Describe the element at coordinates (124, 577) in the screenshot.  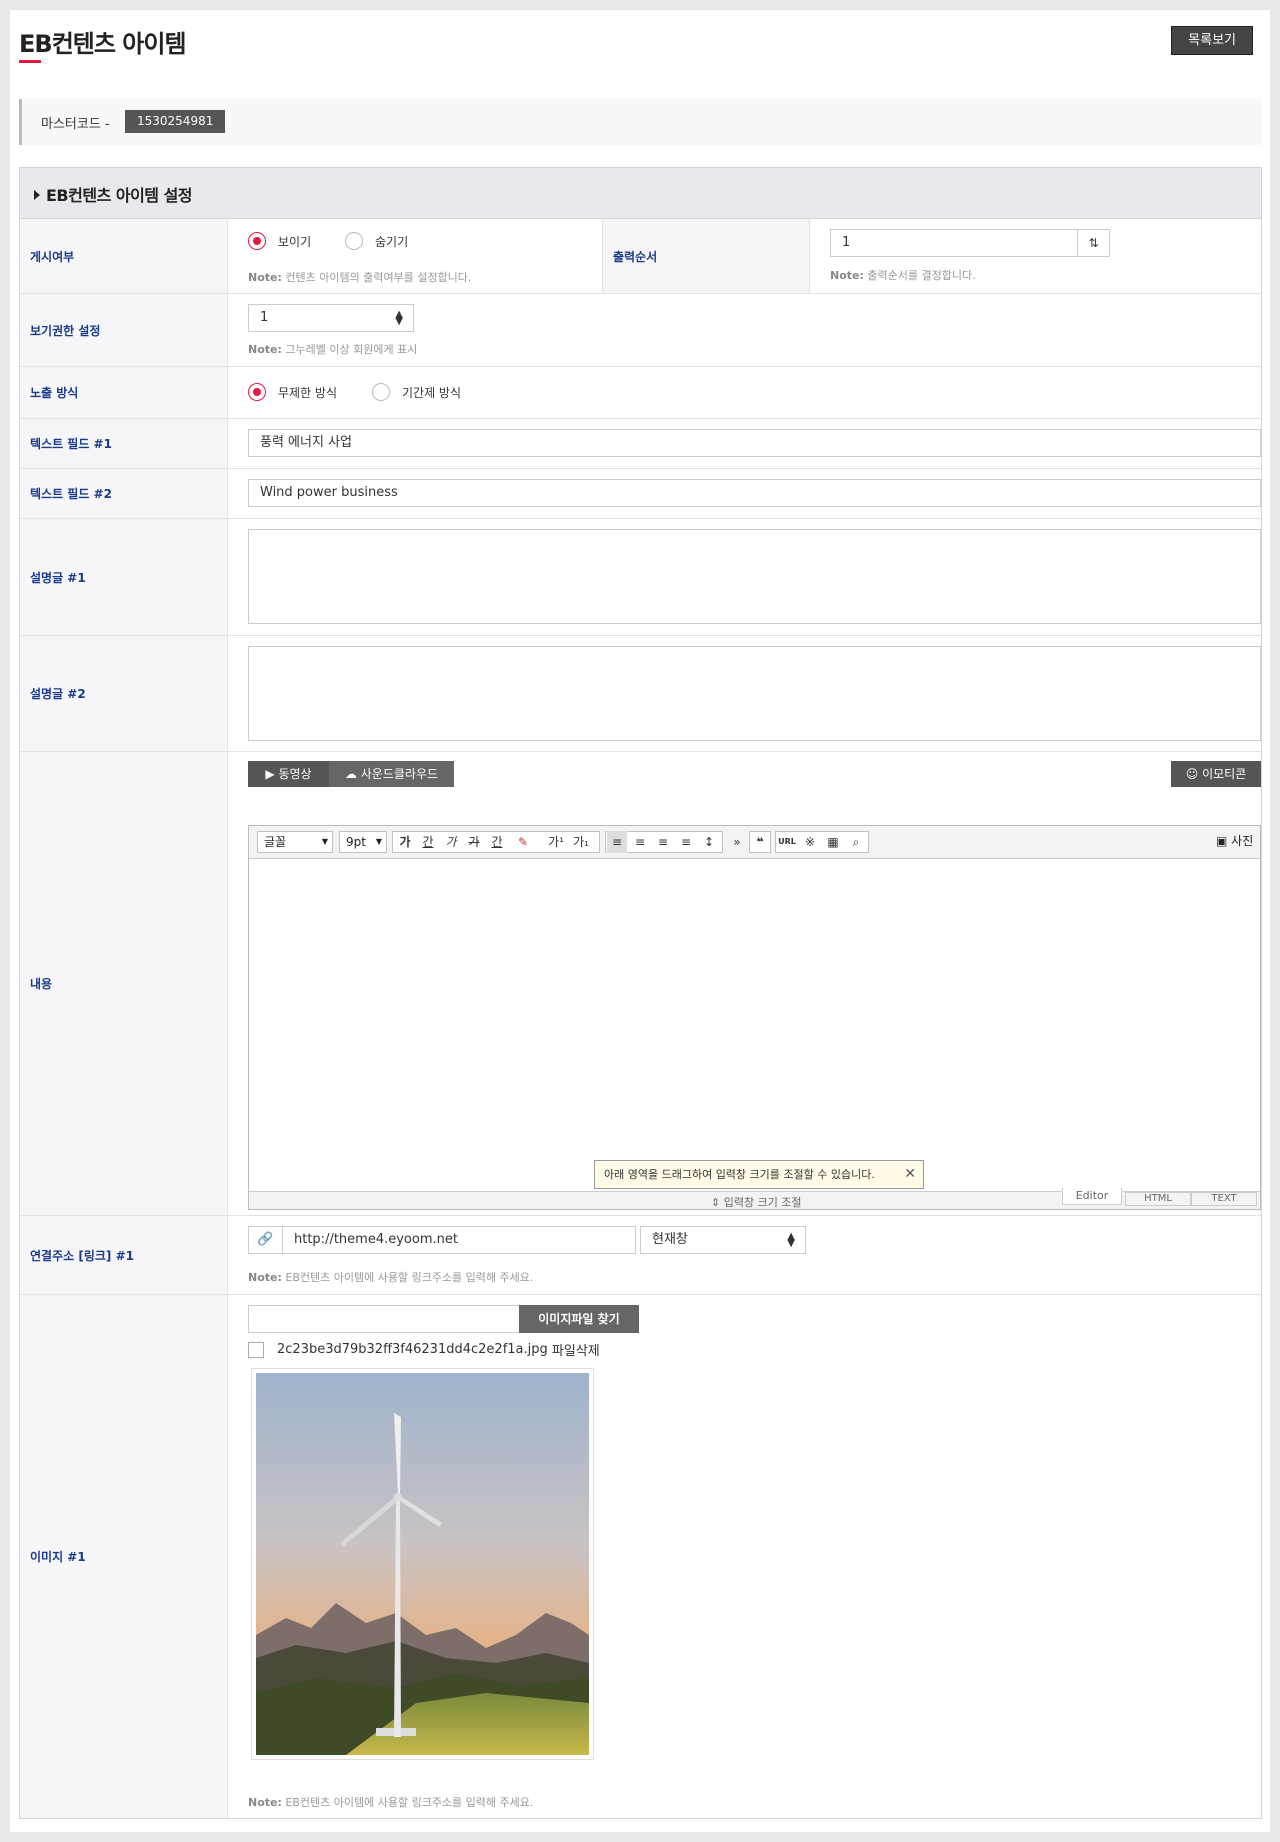
I see `desc-1-label: 설명글 #1` at that location.